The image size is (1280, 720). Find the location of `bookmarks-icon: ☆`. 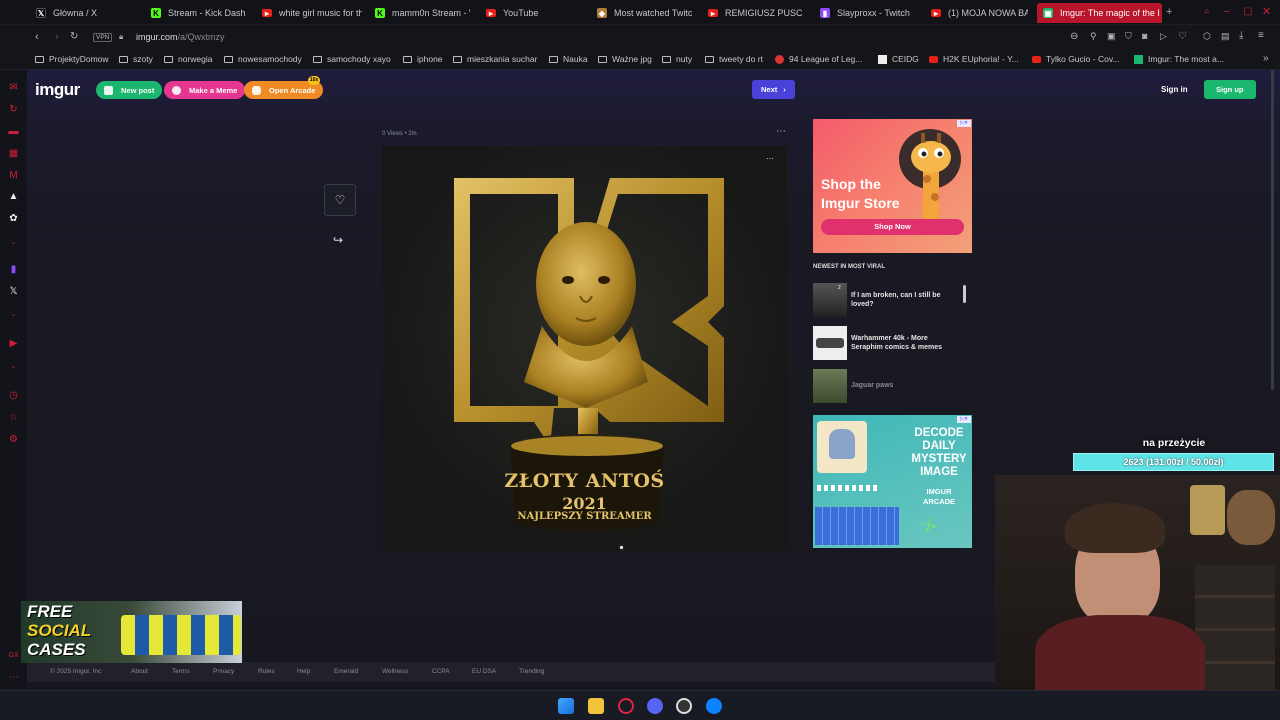

bookmarks-icon: ☆ is located at coordinates (13, 417).